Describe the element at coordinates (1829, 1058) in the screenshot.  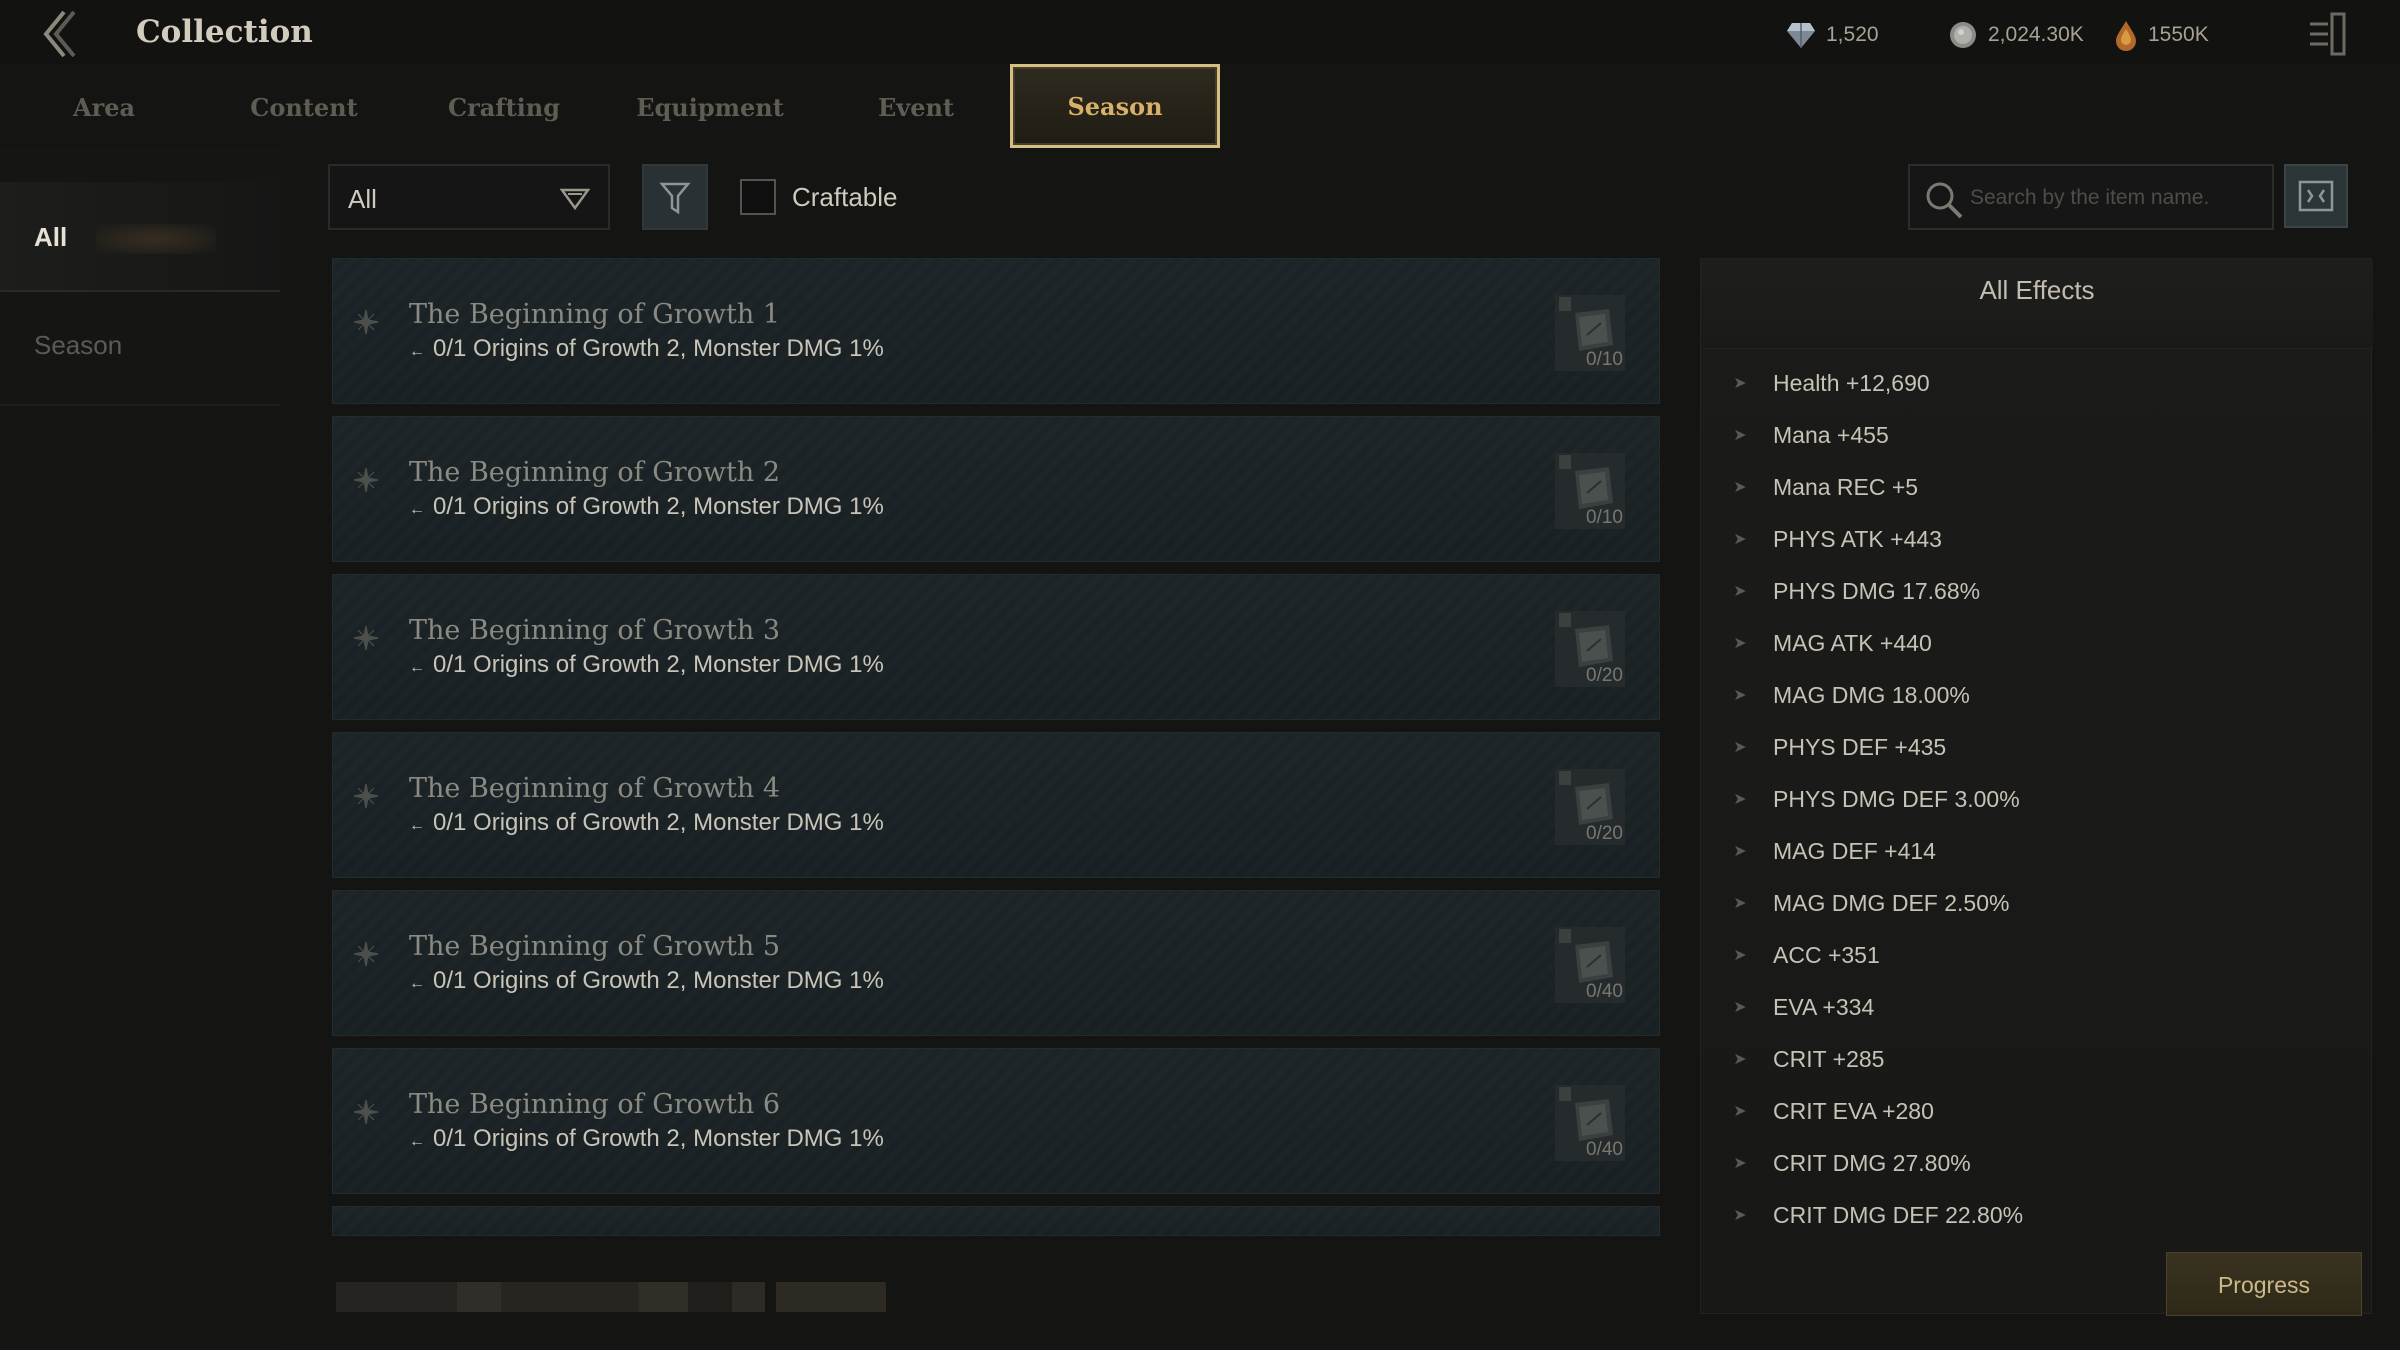
I see `effect-text: CRIT +285` at that location.